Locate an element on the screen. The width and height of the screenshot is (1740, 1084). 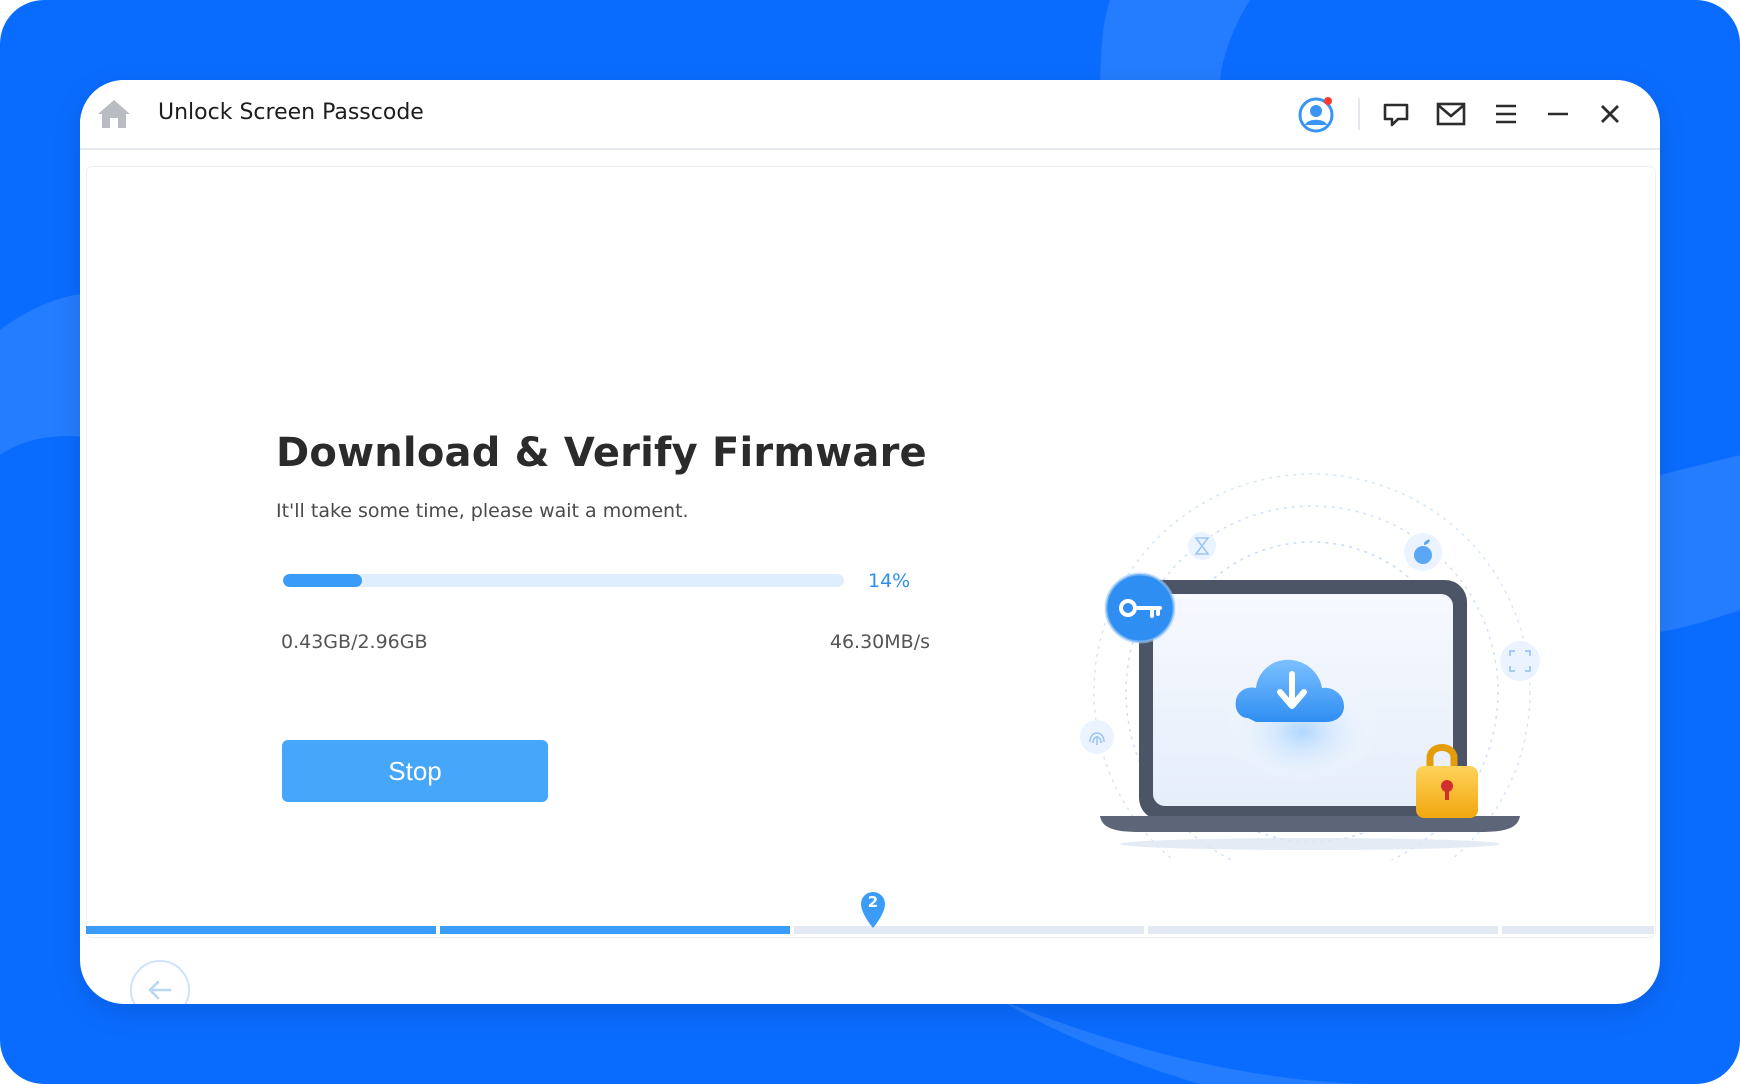
progress-percent: 14% is located at coordinates (889, 581).